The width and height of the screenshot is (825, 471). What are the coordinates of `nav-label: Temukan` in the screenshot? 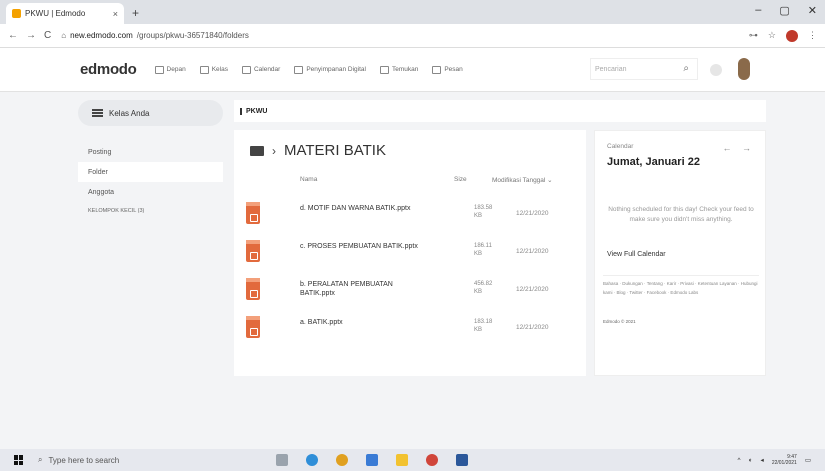 It's located at (405, 69).